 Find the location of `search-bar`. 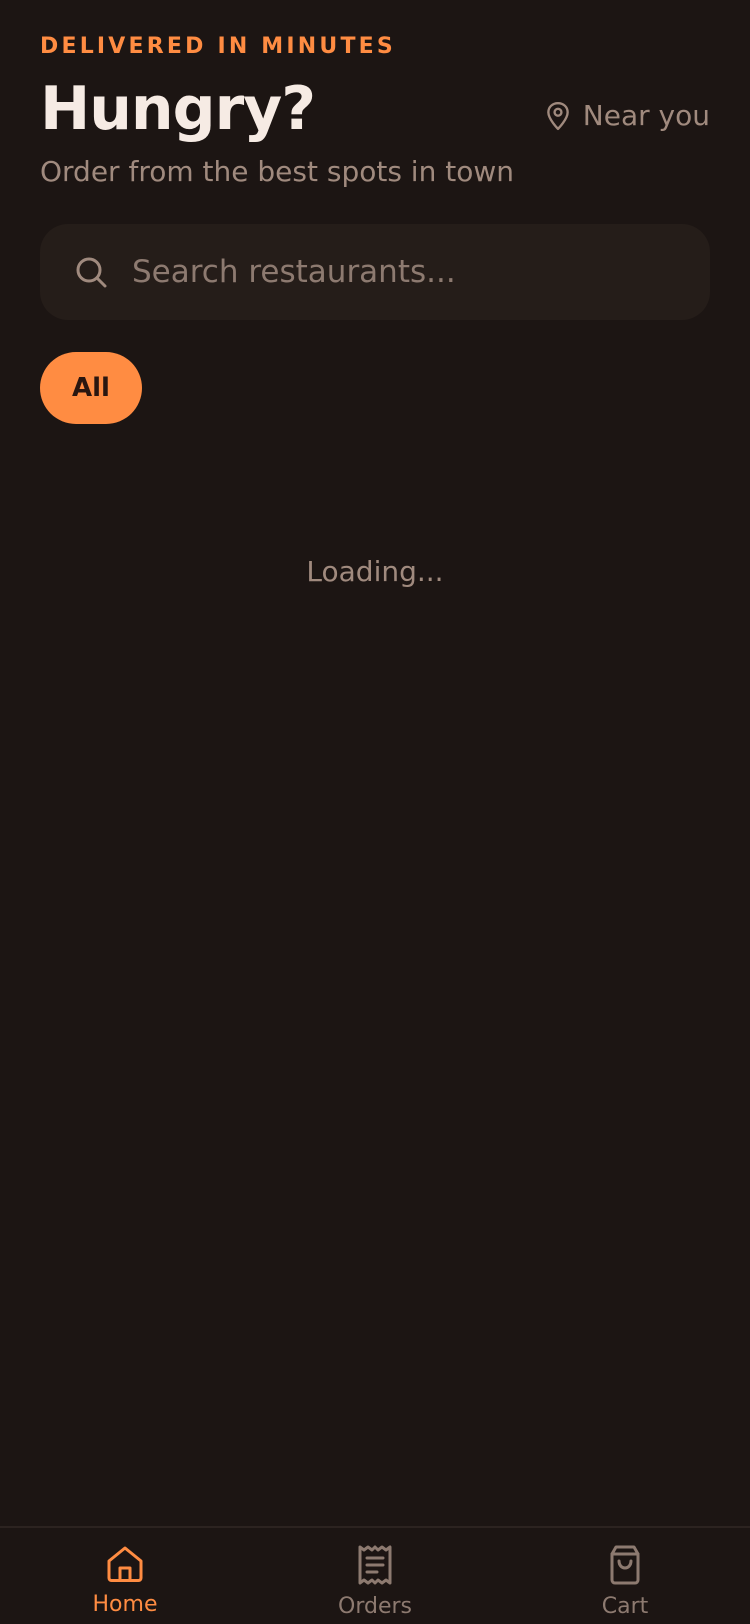

search-bar is located at coordinates (375, 272).